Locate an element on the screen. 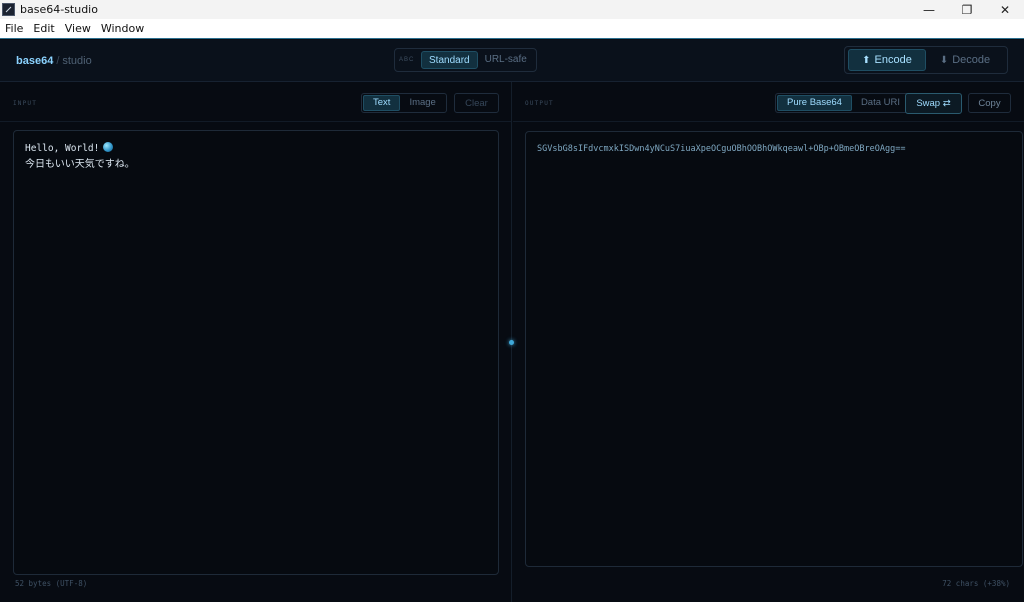 The height and width of the screenshot is (602, 1024). tab-image: Image is located at coordinates (422, 103).